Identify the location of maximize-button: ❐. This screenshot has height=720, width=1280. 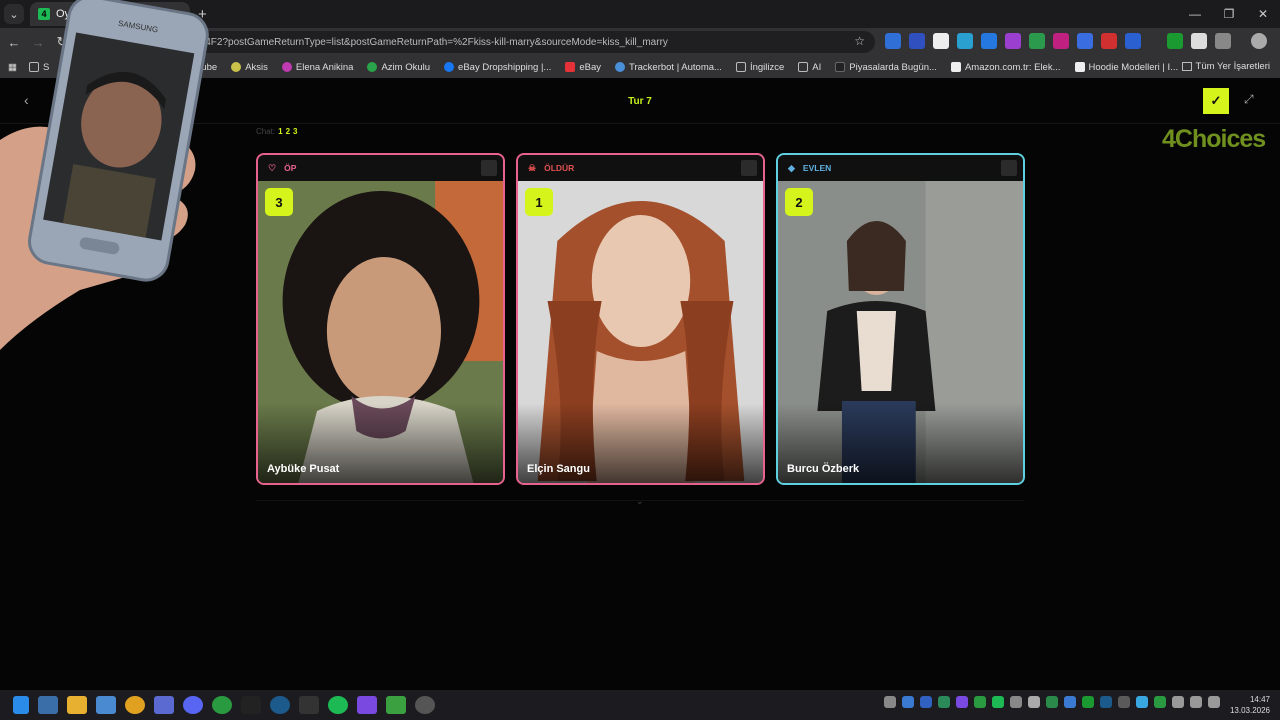
(1229, 14).